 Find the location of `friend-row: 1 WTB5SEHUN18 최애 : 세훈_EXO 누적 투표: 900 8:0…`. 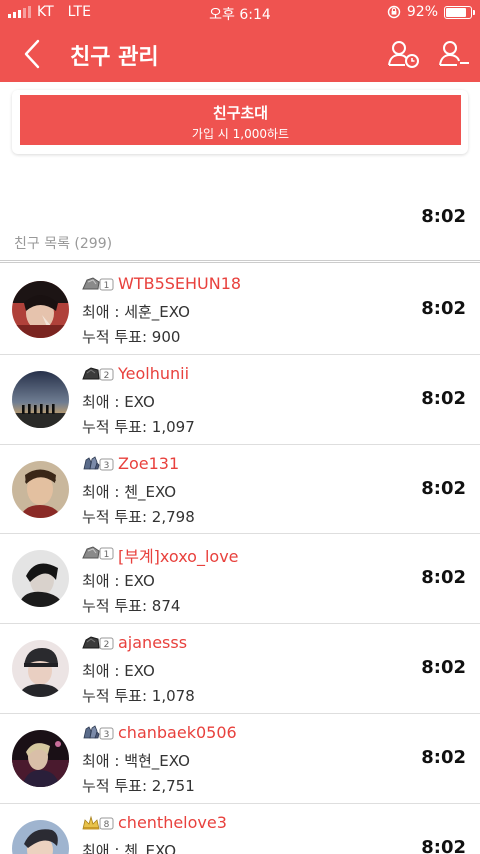

friend-row: 1 WTB5SEHUN18 최애 : 세훈_EXO 누적 투표: 900 8:0… is located at coordinates (240, 310).